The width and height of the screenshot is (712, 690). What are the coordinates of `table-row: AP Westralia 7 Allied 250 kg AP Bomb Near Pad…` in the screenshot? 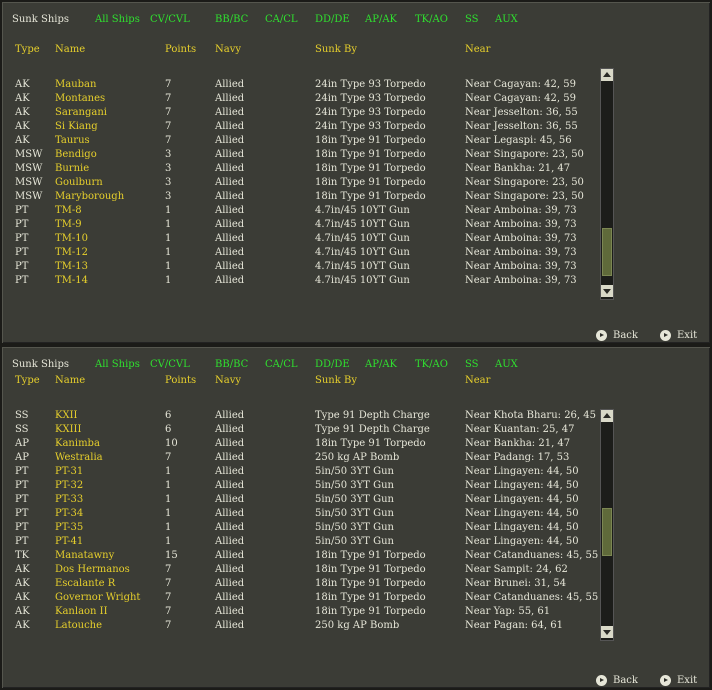 It's located at (297, 459).